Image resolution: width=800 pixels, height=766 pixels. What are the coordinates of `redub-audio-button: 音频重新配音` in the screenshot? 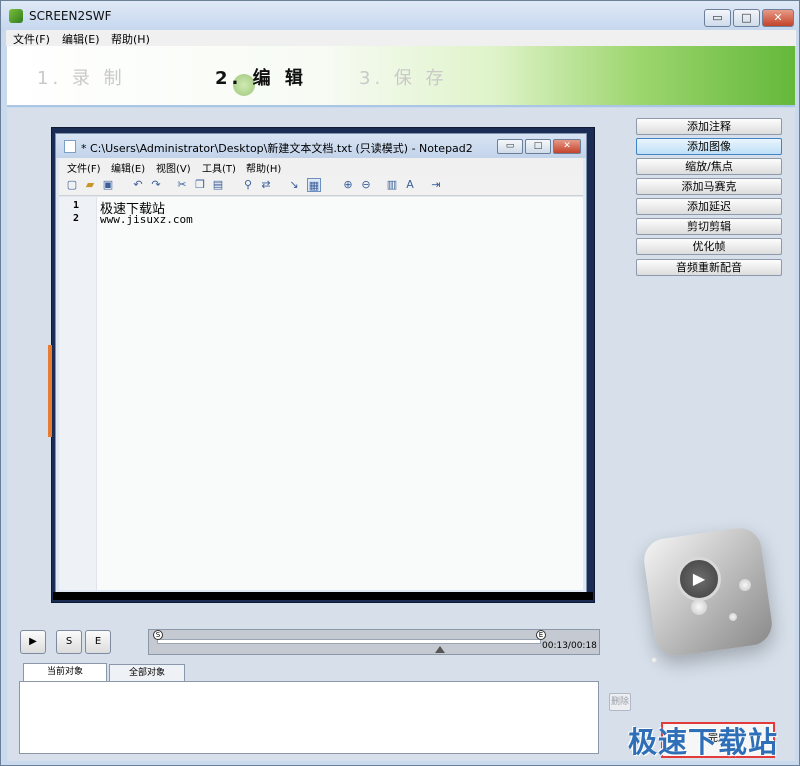 It's located at (709, 267).